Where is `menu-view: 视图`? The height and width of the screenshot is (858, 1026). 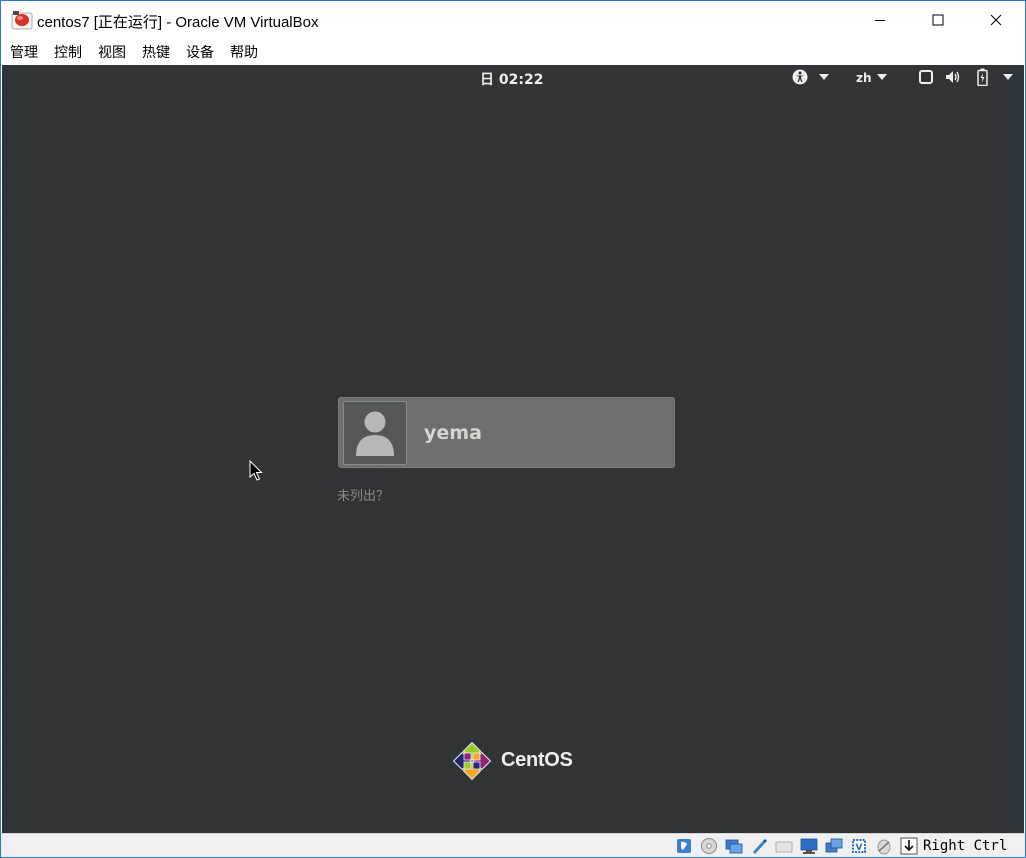
menu-view: 视图 is located at coordinates (112, 52).